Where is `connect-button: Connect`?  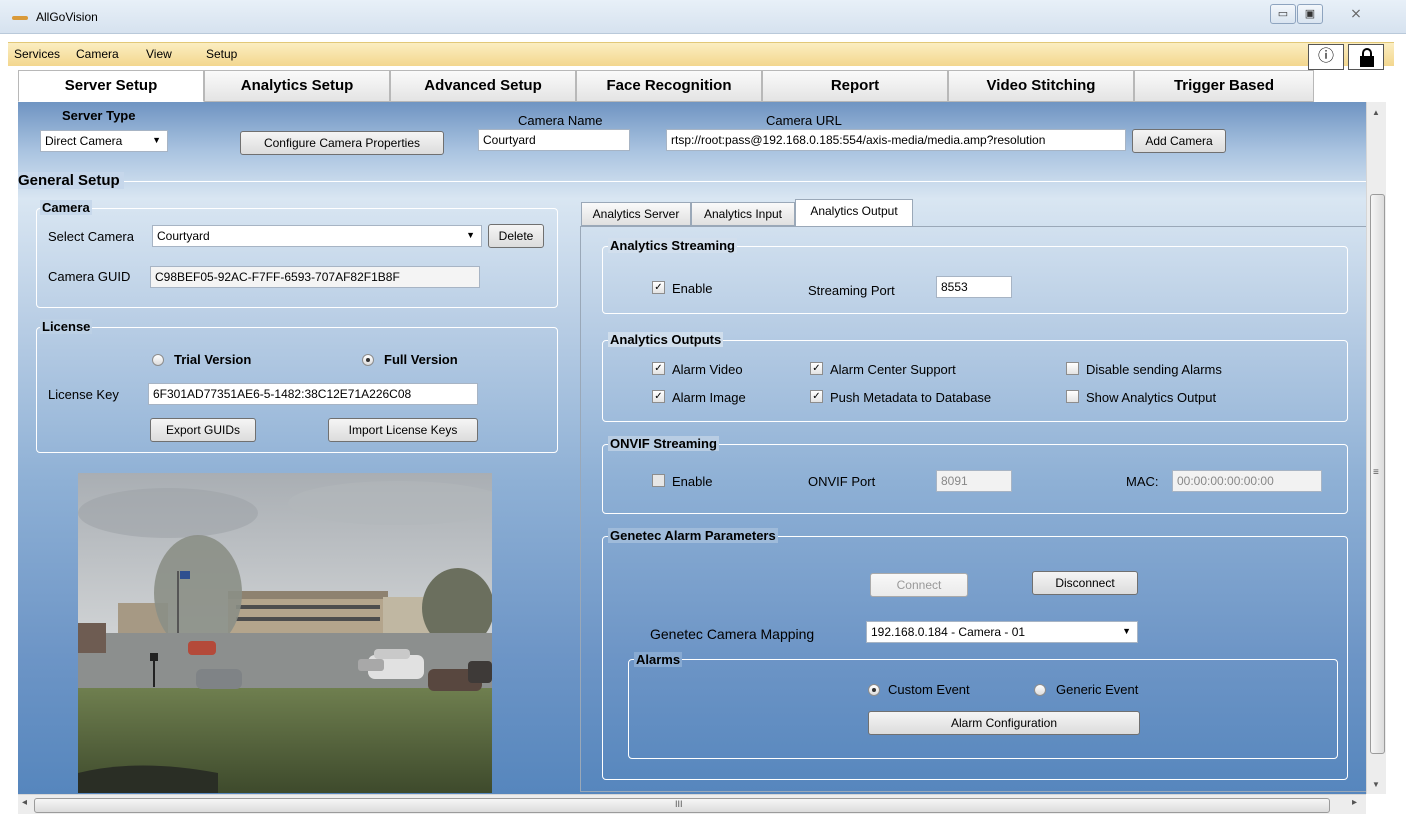 connect-button: Connect is located at coordinates (919, 585).